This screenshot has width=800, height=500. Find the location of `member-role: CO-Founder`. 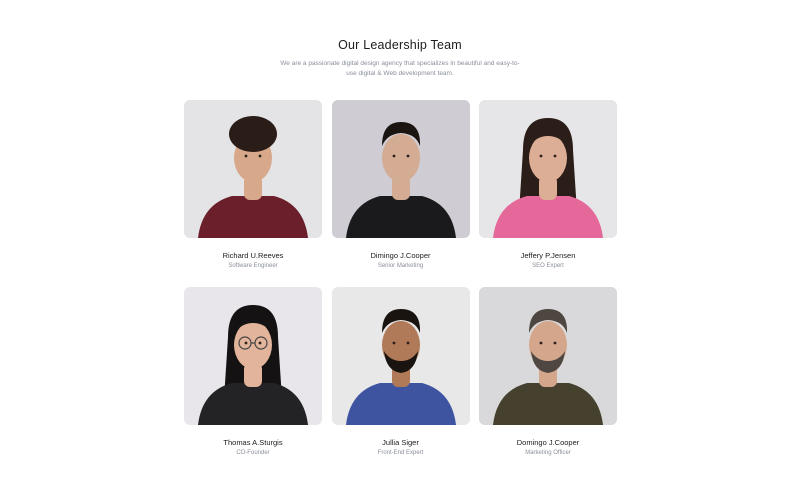

member-role: CO-Founder is located at coordinates (253, 453).